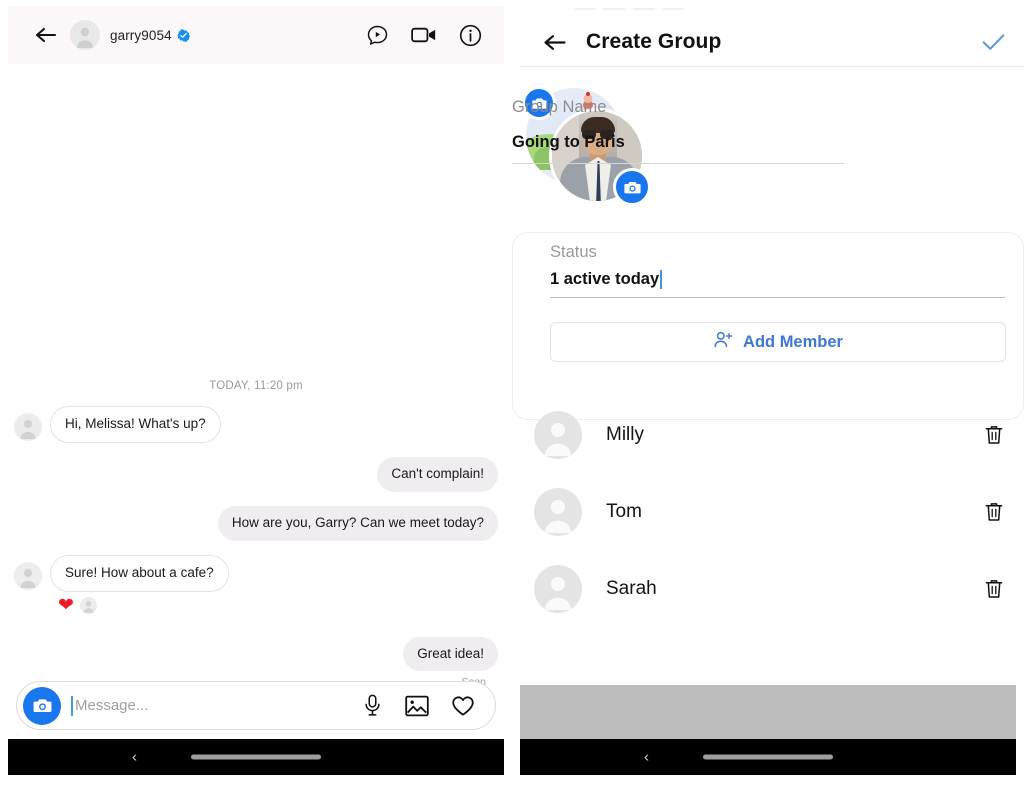 The image size is (1024, 788). I want to click on chat-header-actions, so click(424, 35).